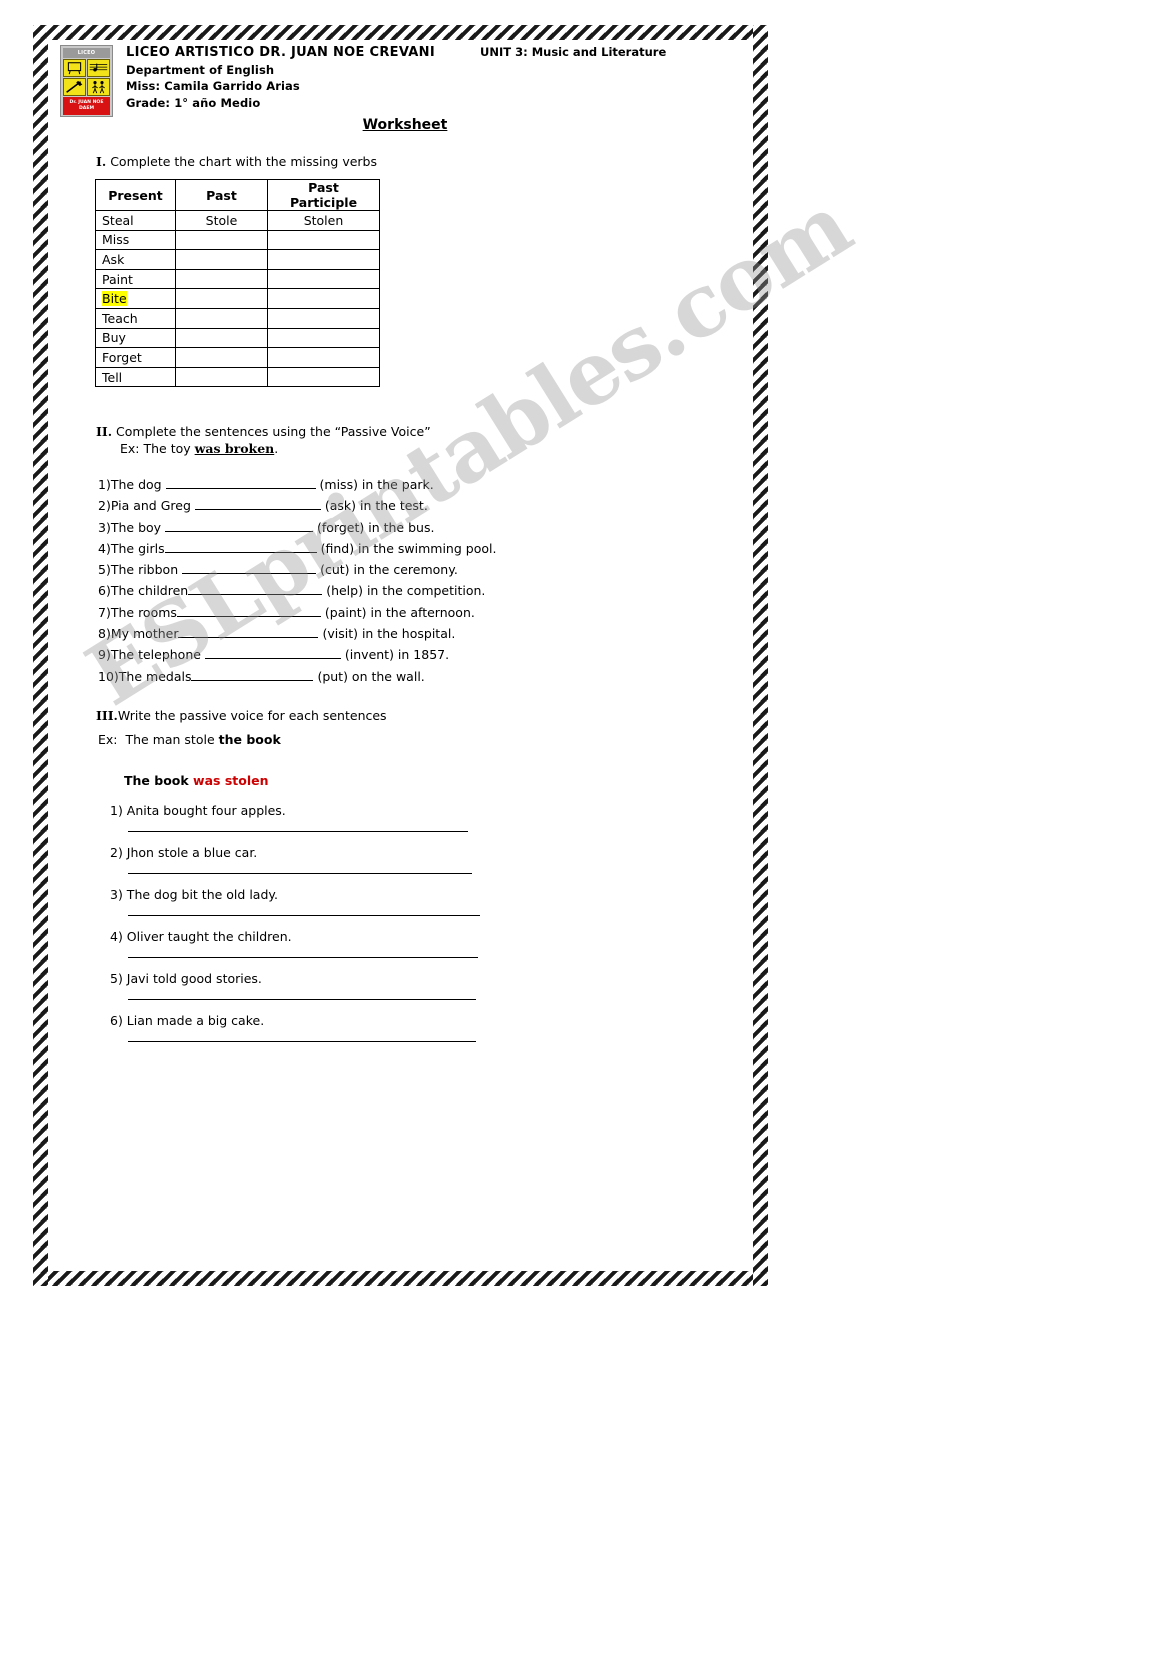  I want to click on column-header-past: Past, so click(221, 195).